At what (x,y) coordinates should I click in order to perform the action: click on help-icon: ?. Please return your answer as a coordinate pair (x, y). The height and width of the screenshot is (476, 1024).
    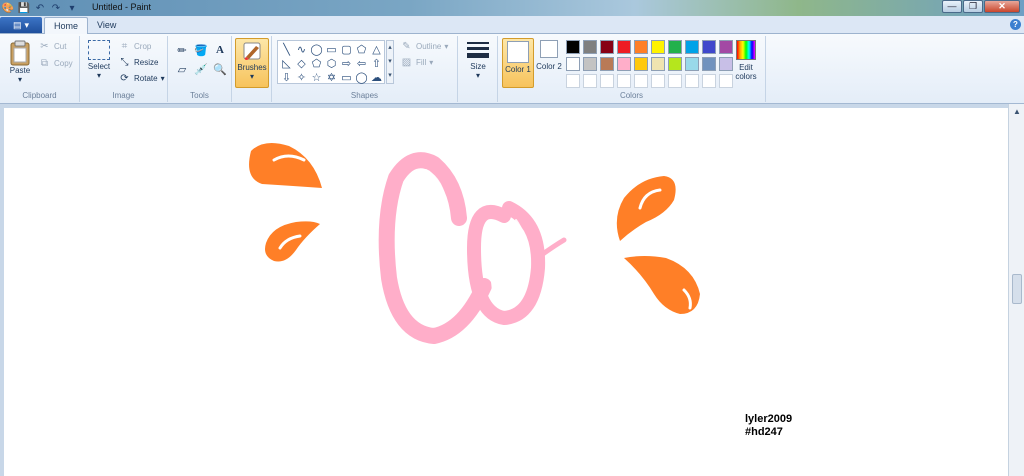
    Looking at the image, I should click on (1015, 24).